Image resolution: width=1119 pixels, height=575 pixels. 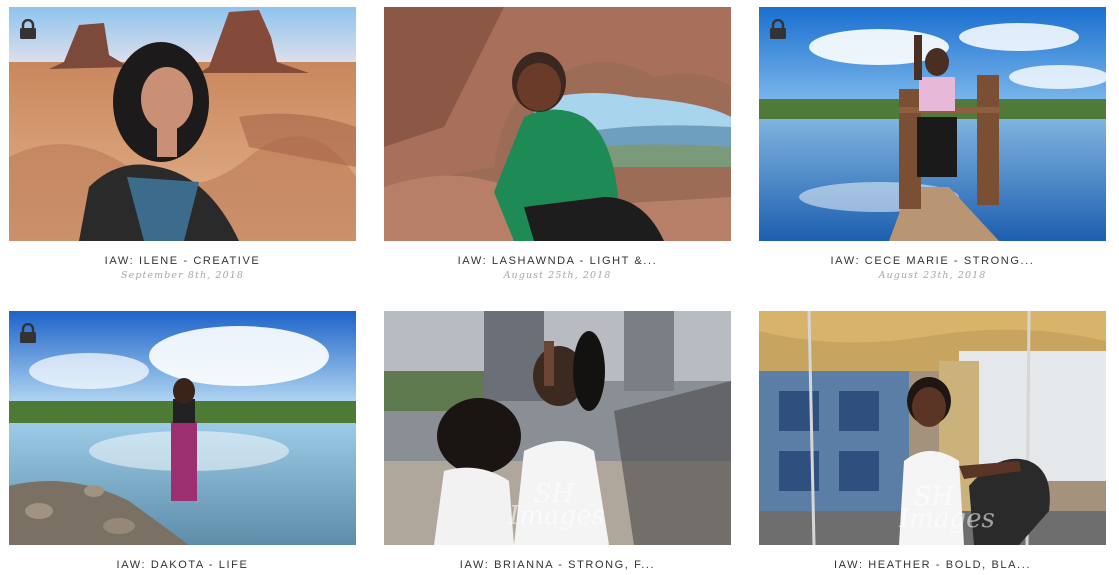 I want to click on post-date: August 25th, 2018, so click(x=557, y=275).